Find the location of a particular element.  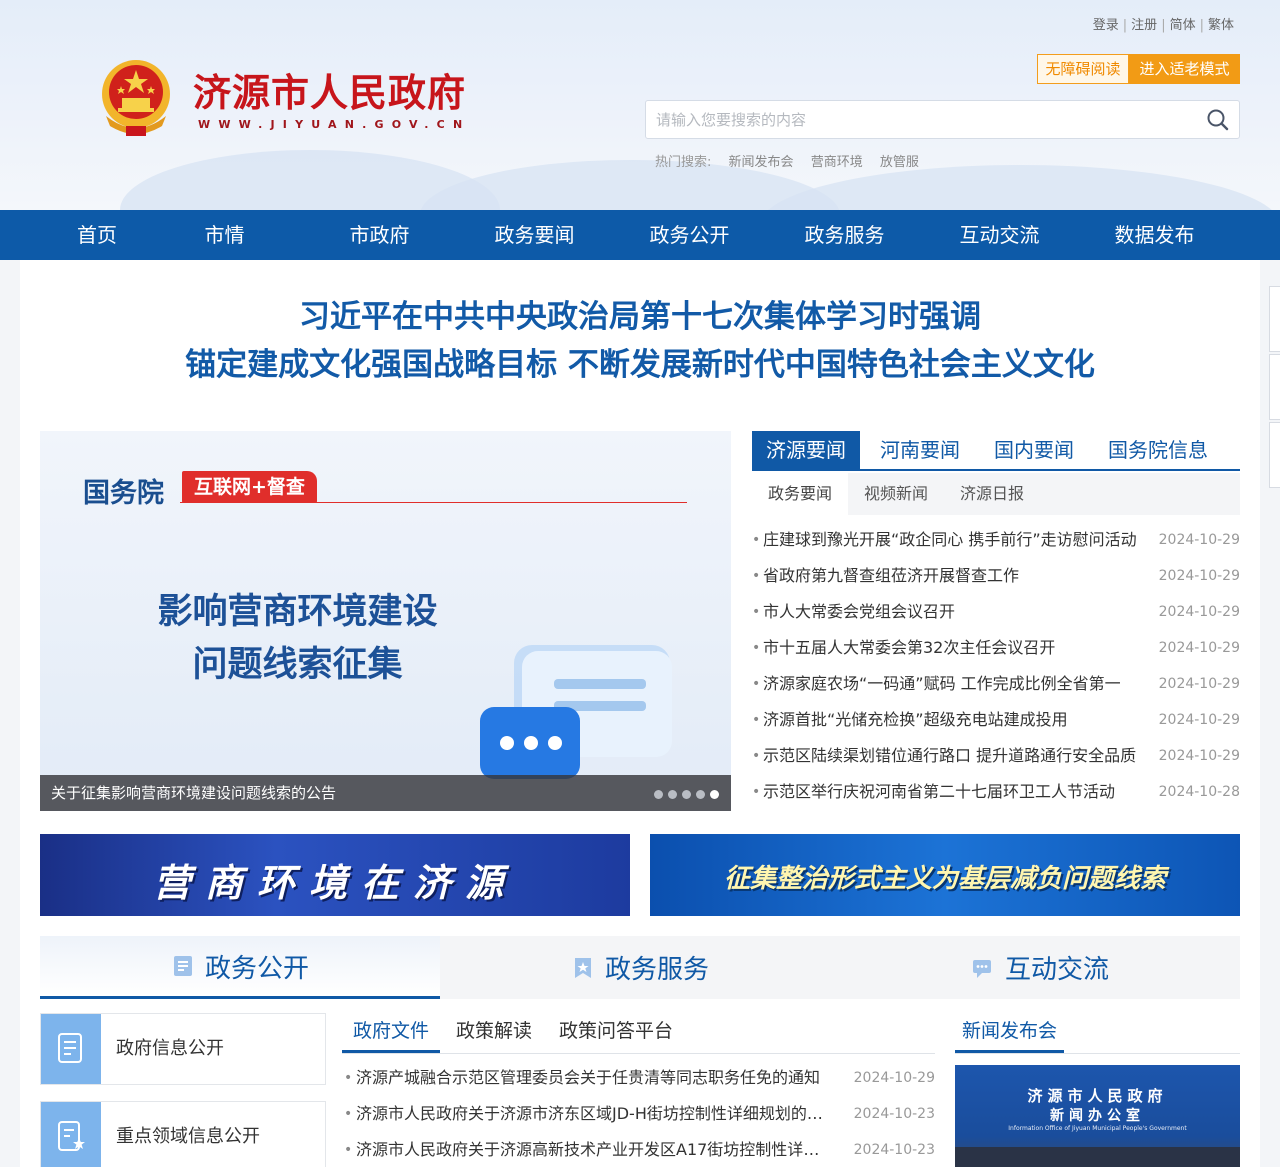

key-area-disclosure-card: 重点领域信息公开 is located at coordinates (183, 1134).